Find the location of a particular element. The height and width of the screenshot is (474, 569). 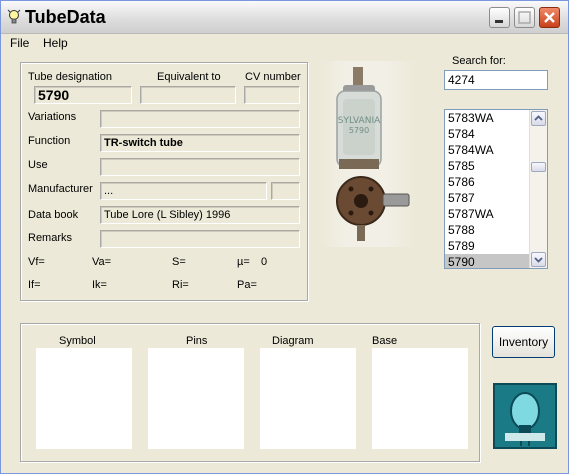

scroll-up-button is located at coordinates (538, 118).